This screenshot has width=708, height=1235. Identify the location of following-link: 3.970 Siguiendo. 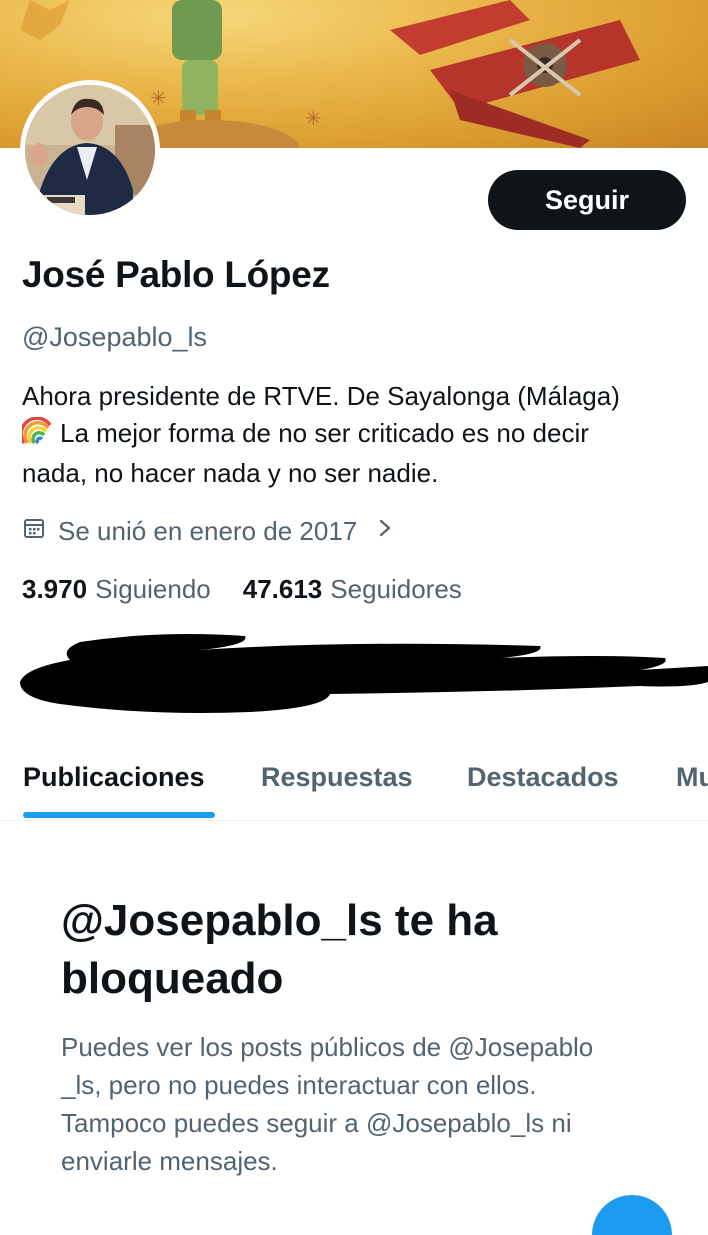
(116, 589).